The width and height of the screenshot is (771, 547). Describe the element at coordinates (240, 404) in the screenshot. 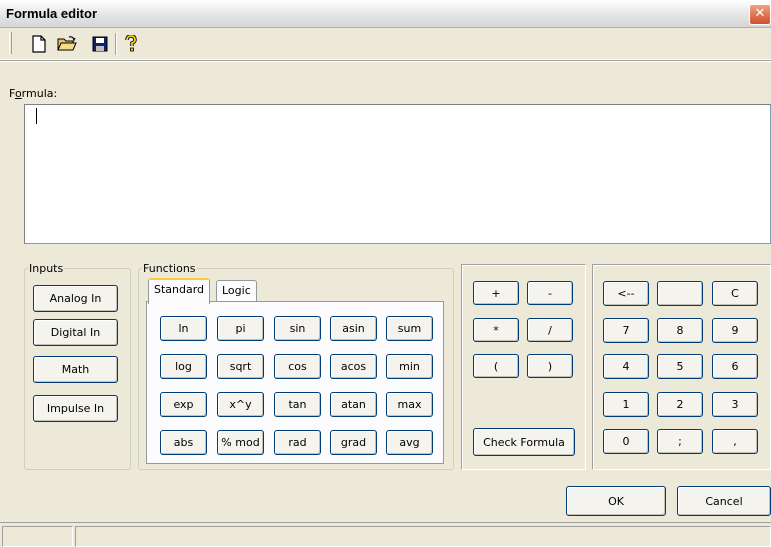

I see `fn-x-y-button: x^y` at that location.